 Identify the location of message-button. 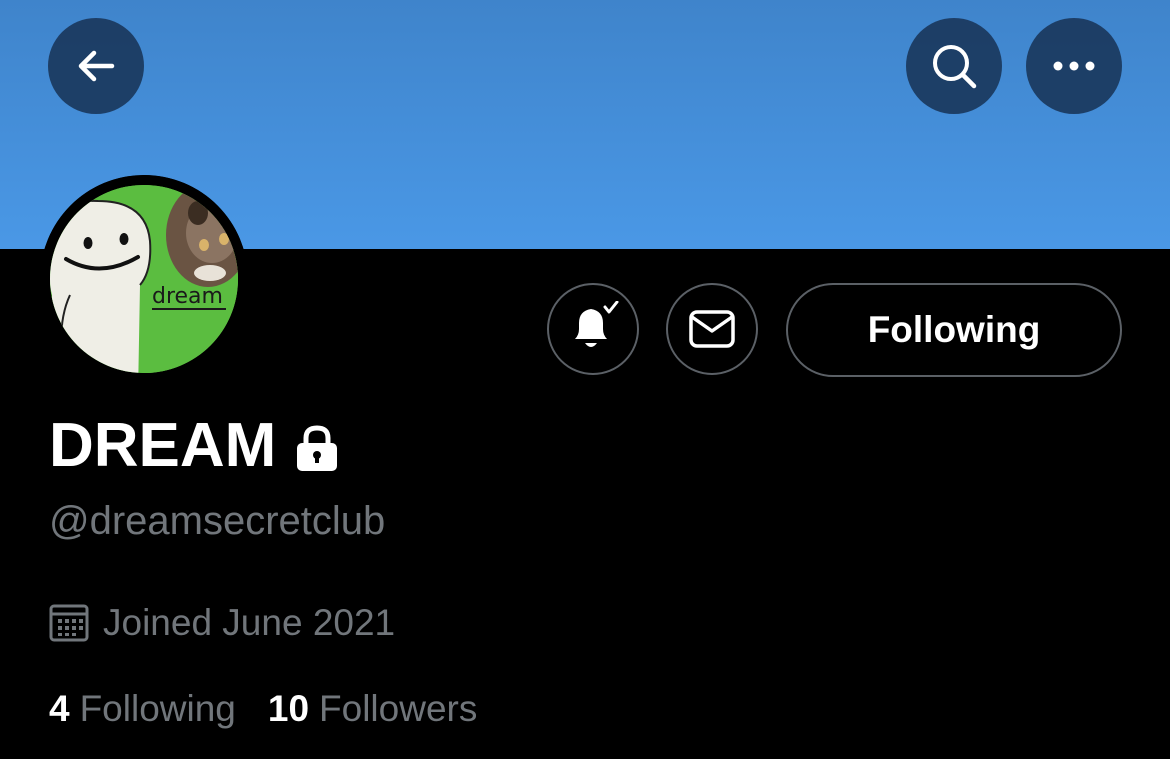
(712, 329).